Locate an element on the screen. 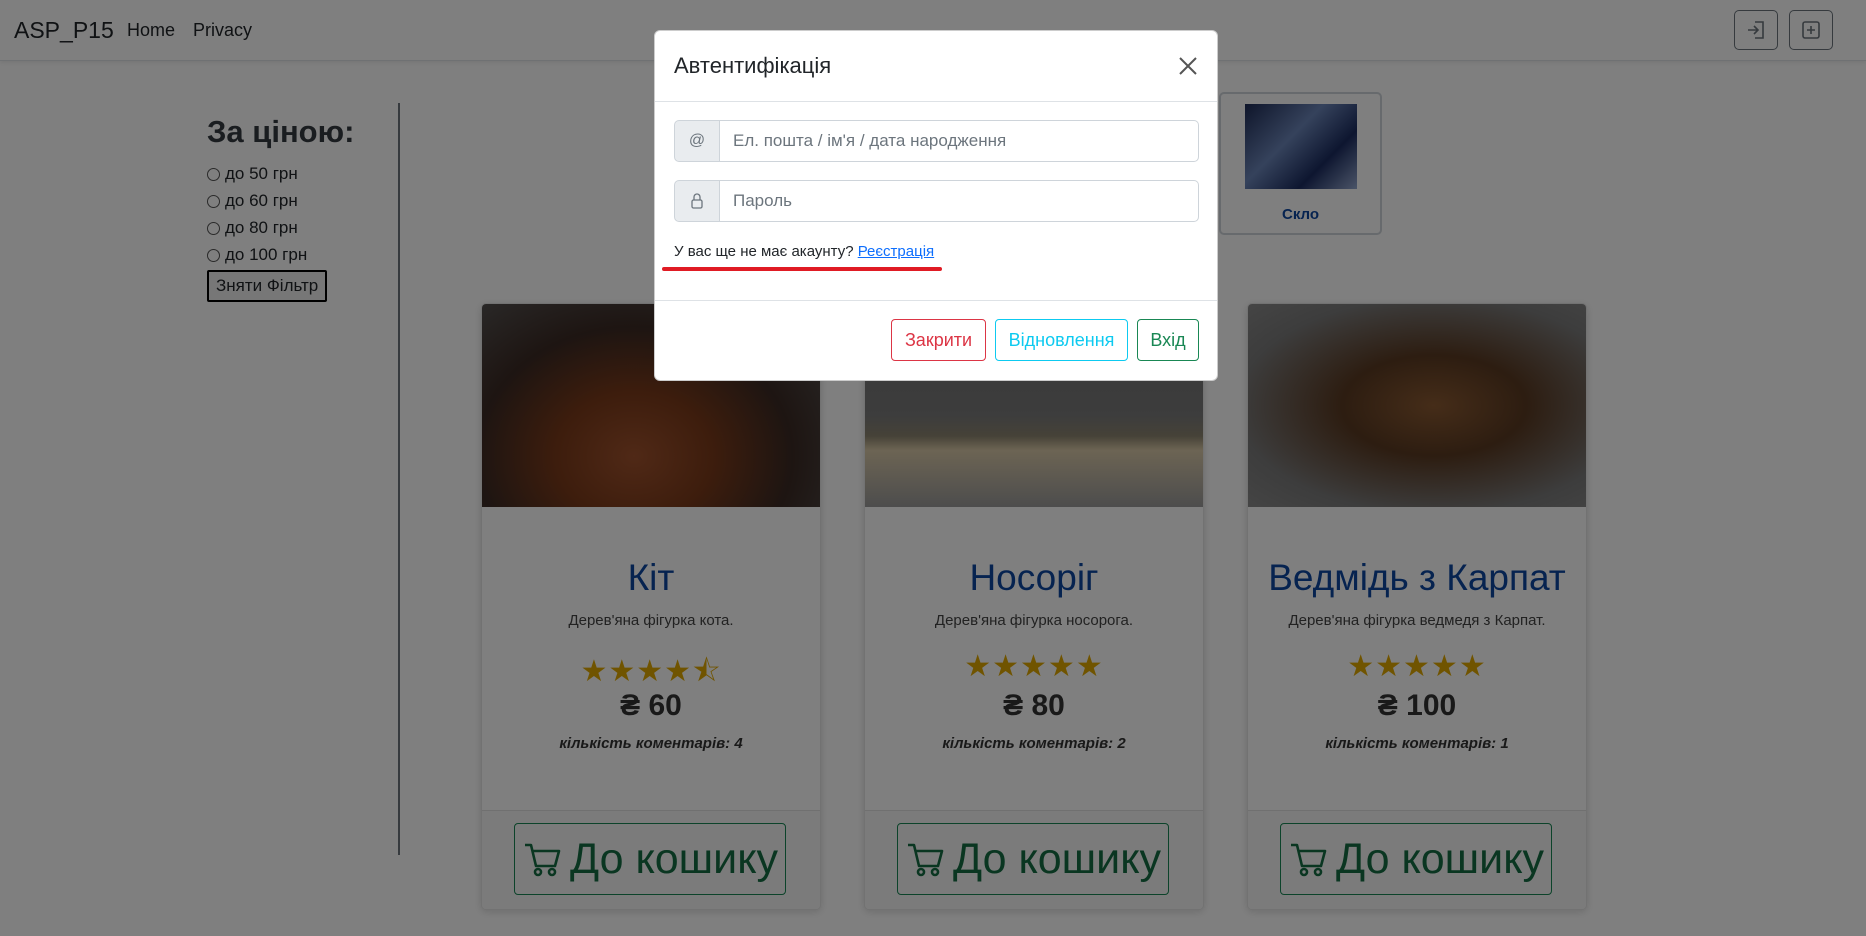  modal-header: Автентифікація is located at coordinates (936, 66).